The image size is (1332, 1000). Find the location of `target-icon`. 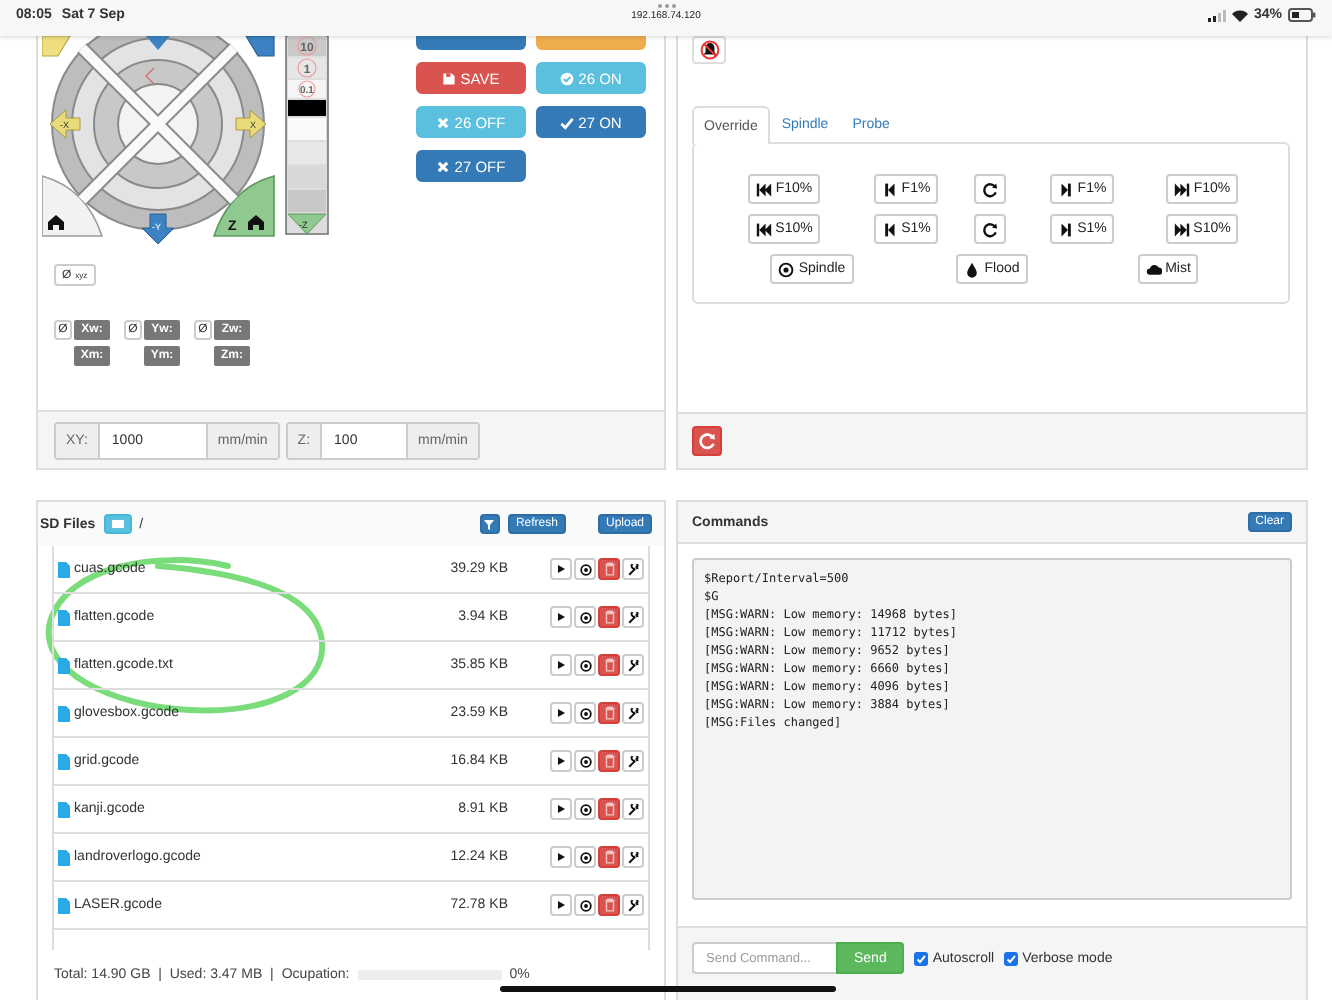

target-icon is located at coordinates (786, 269).